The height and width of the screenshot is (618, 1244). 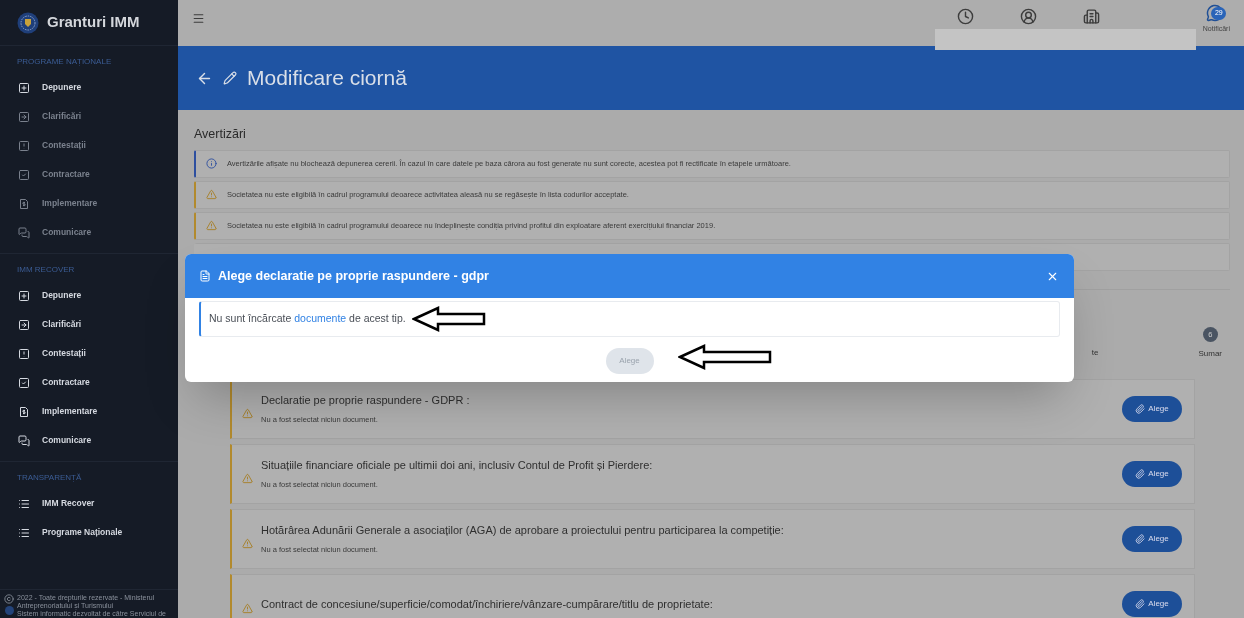 I want to click on step-label: te, so click(x=1095, y=352).